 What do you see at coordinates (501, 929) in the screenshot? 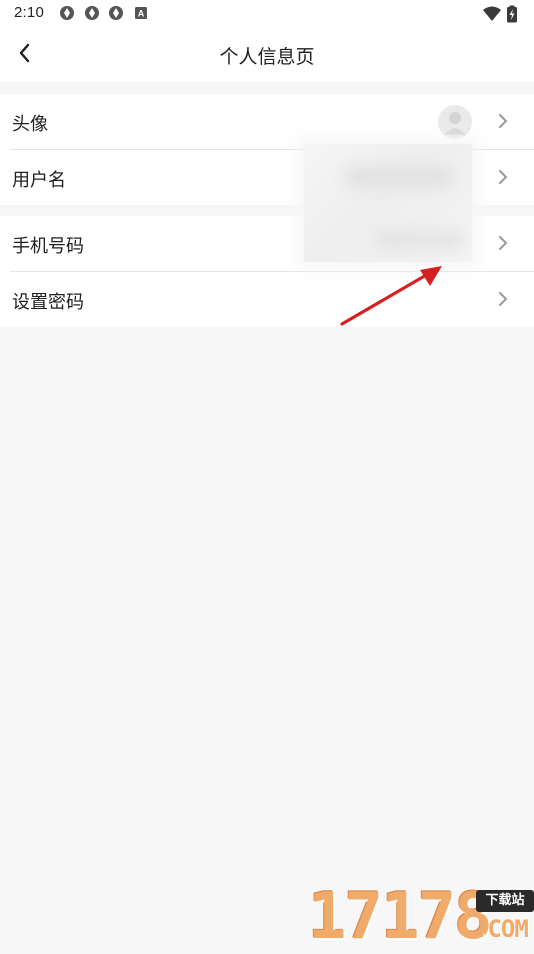
I see `watermark-suffix: .COM` at bounding box center [501, 929].